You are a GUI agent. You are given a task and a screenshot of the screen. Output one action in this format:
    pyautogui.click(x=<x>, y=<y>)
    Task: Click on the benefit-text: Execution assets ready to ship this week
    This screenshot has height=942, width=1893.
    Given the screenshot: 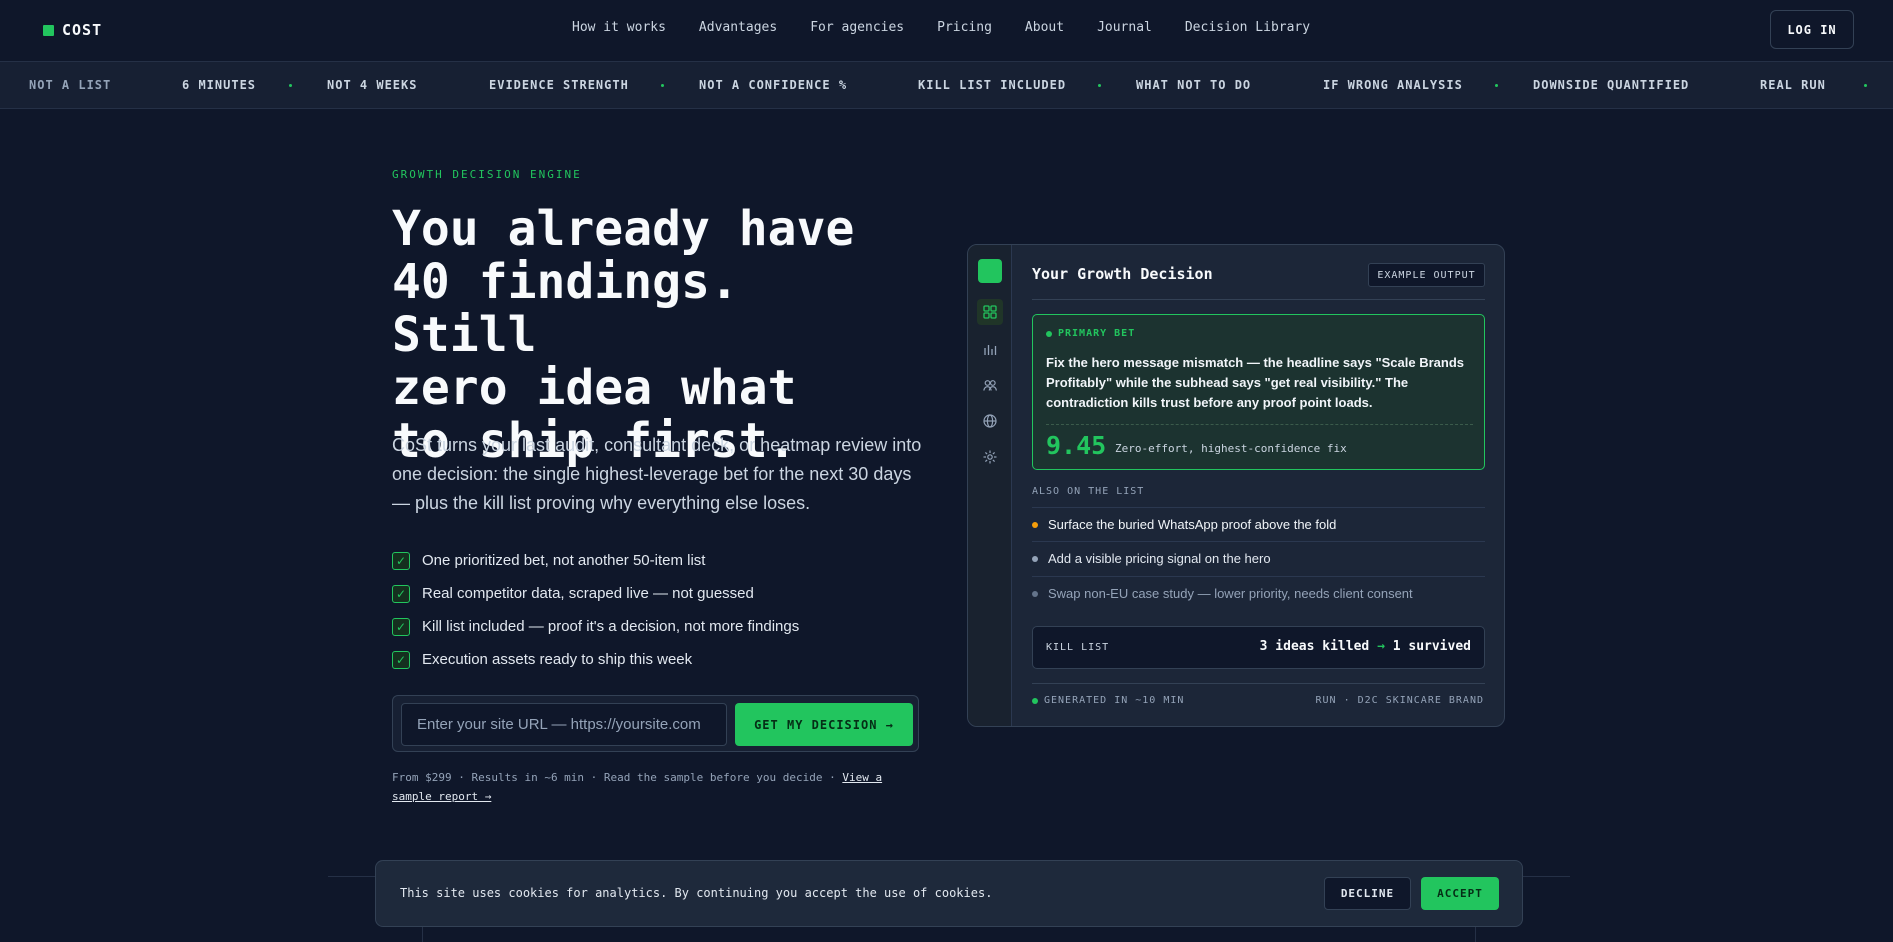 What is the action you would take?
    pyautogui.click(x=557, y=659)
    